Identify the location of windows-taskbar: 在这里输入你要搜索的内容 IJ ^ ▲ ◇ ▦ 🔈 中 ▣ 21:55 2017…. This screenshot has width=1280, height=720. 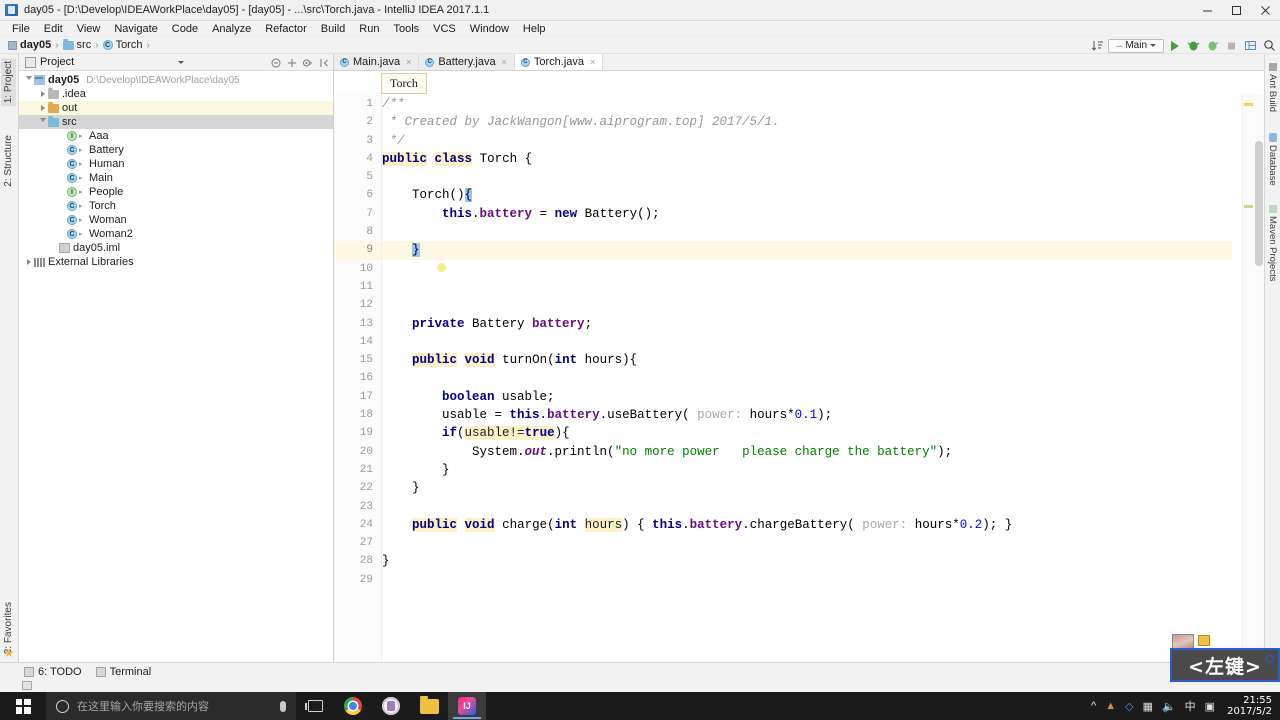
(640, 706).